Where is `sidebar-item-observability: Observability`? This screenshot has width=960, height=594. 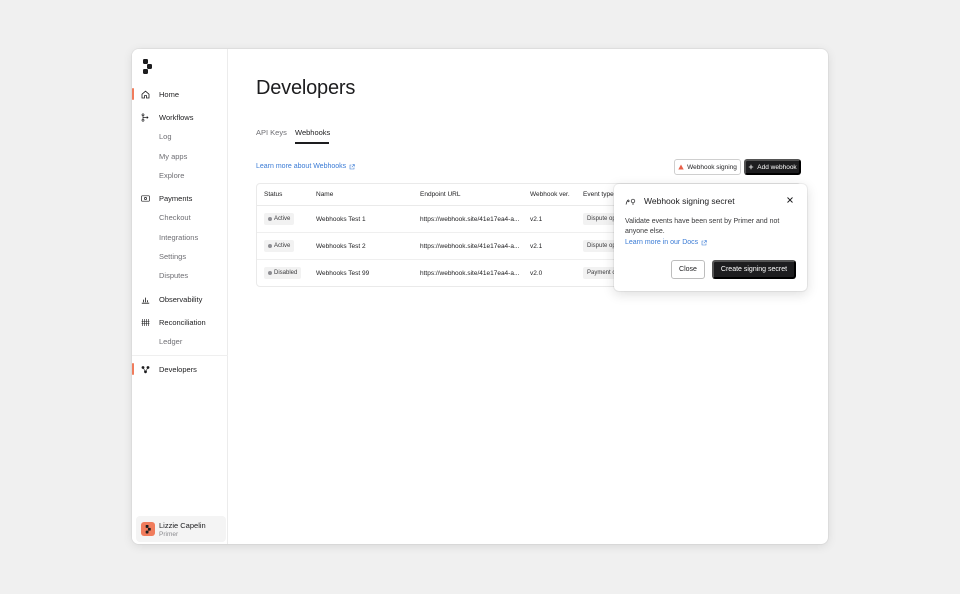 sidebar-item-observability: Observability is located at coordinates (180, 299).